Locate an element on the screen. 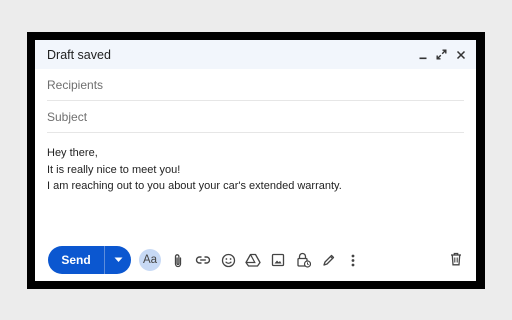 The width and height of the screenshot is (512, 320). link-icon is located at coordinates (203, 260).